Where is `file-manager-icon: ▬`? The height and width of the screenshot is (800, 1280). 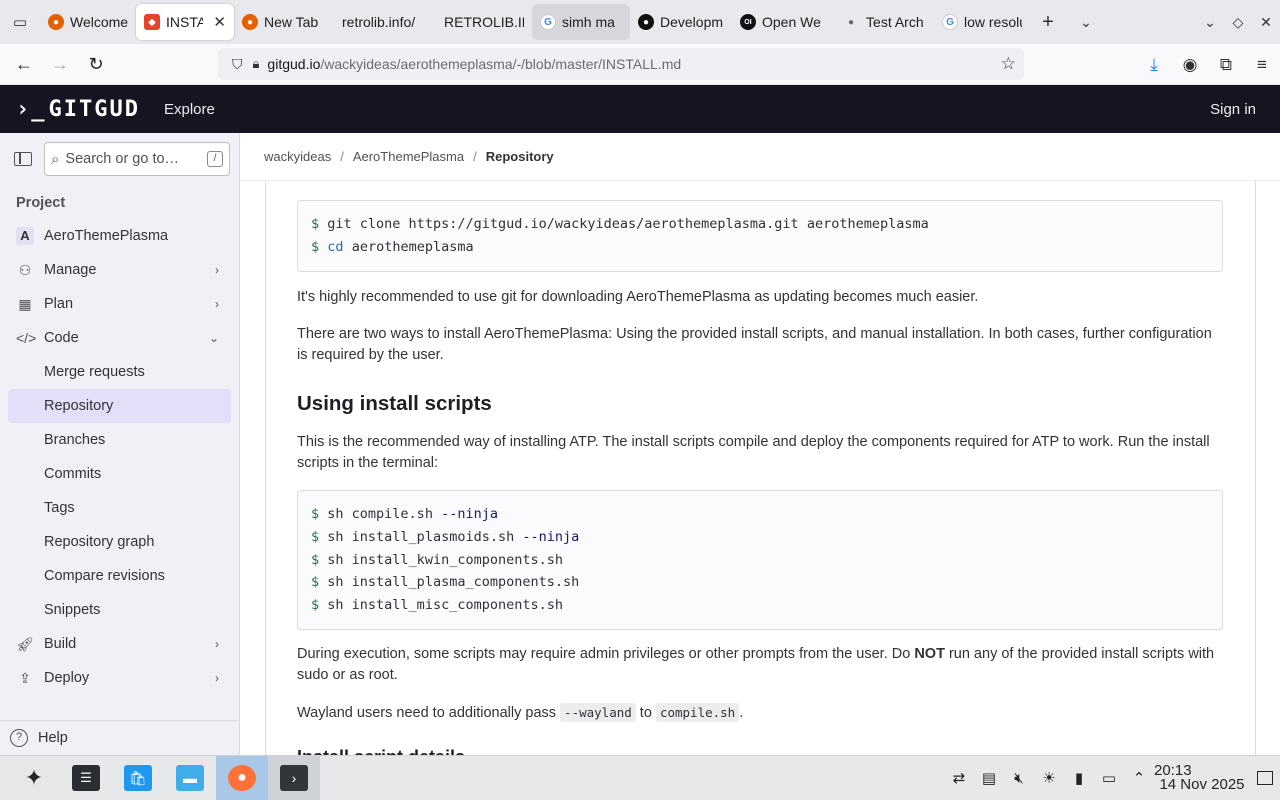
file-manager-icon: ▬ is located at coordinates (190, 778).